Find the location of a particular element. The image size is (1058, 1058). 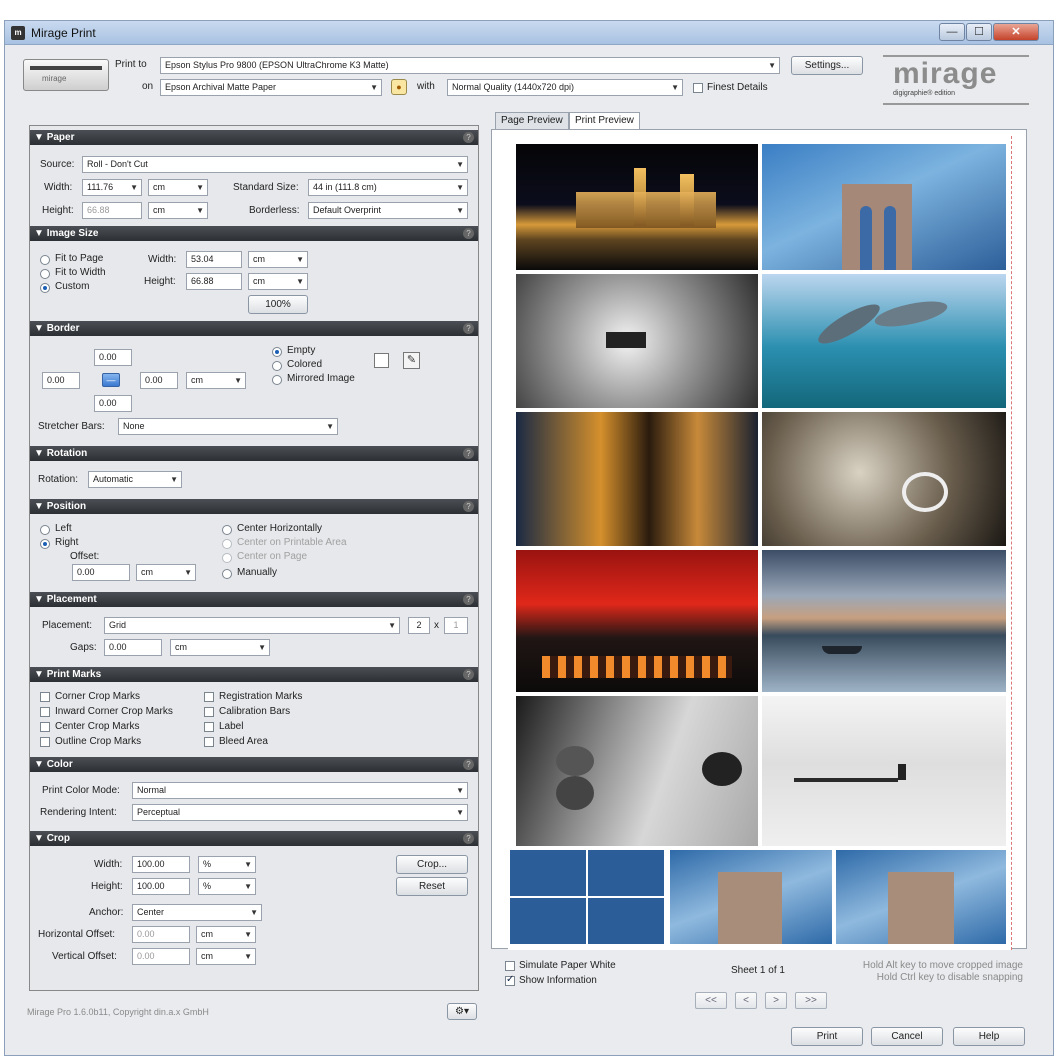

placement-select: Grid ▼ is located at coordinates (252, 625).